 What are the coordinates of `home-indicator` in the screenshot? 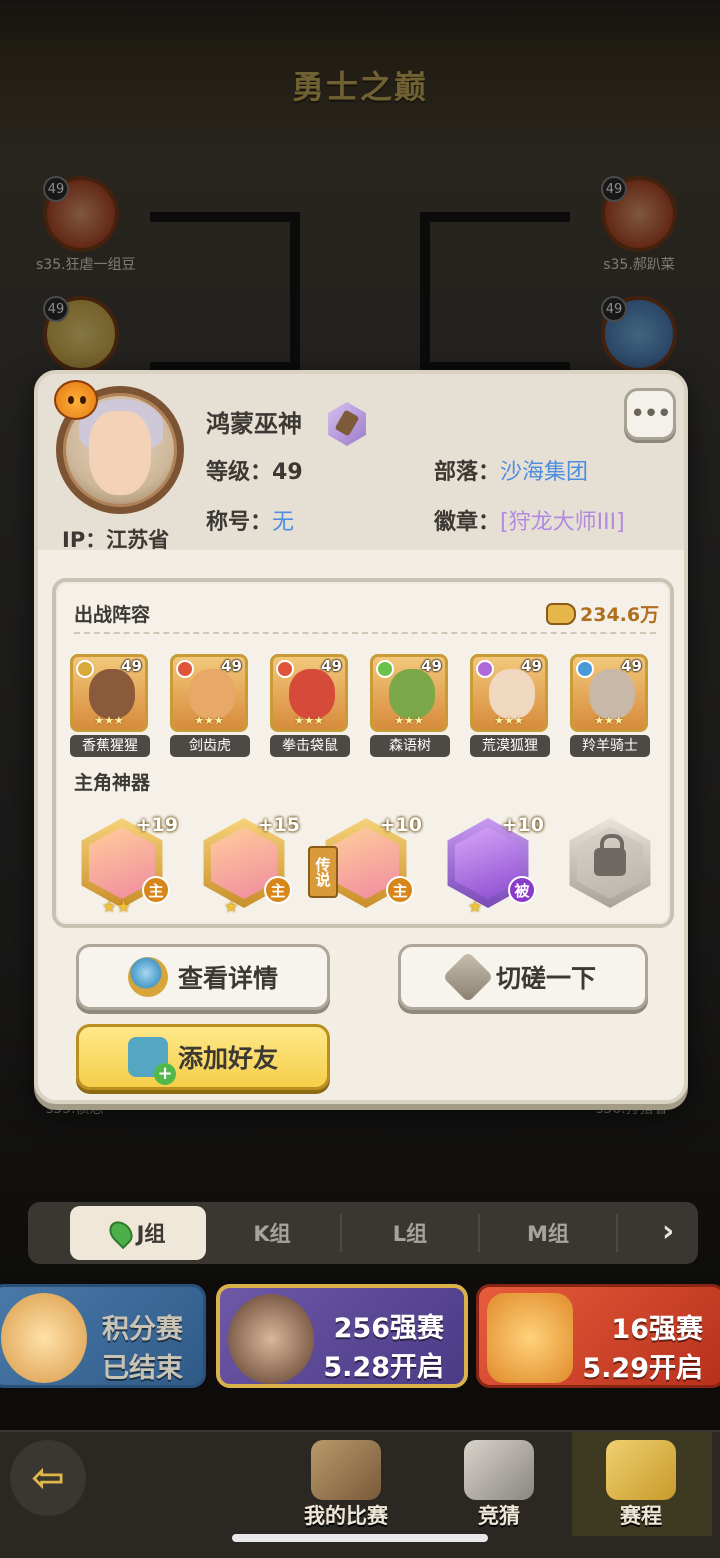 It's located at (360, 1538).